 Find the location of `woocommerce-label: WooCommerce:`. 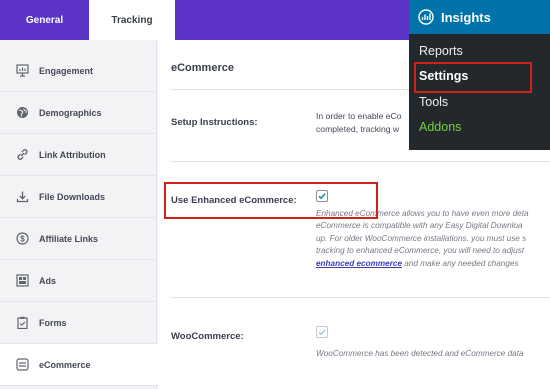

woocommerce-label: WooCommerce: is located at coordinates (207, 336).